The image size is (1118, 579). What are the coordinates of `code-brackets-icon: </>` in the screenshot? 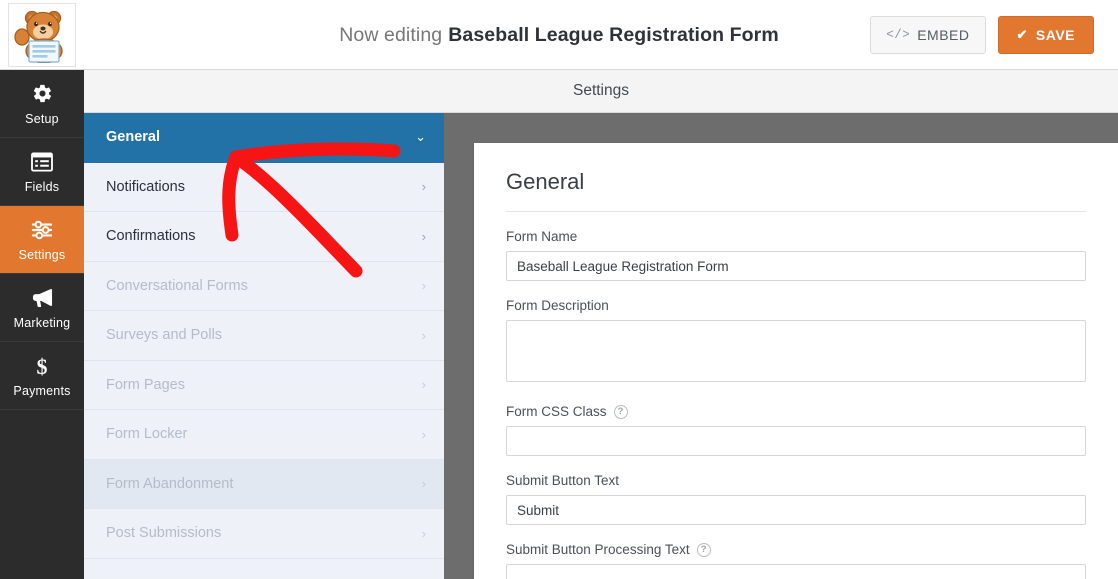 It's located at (898, 35).